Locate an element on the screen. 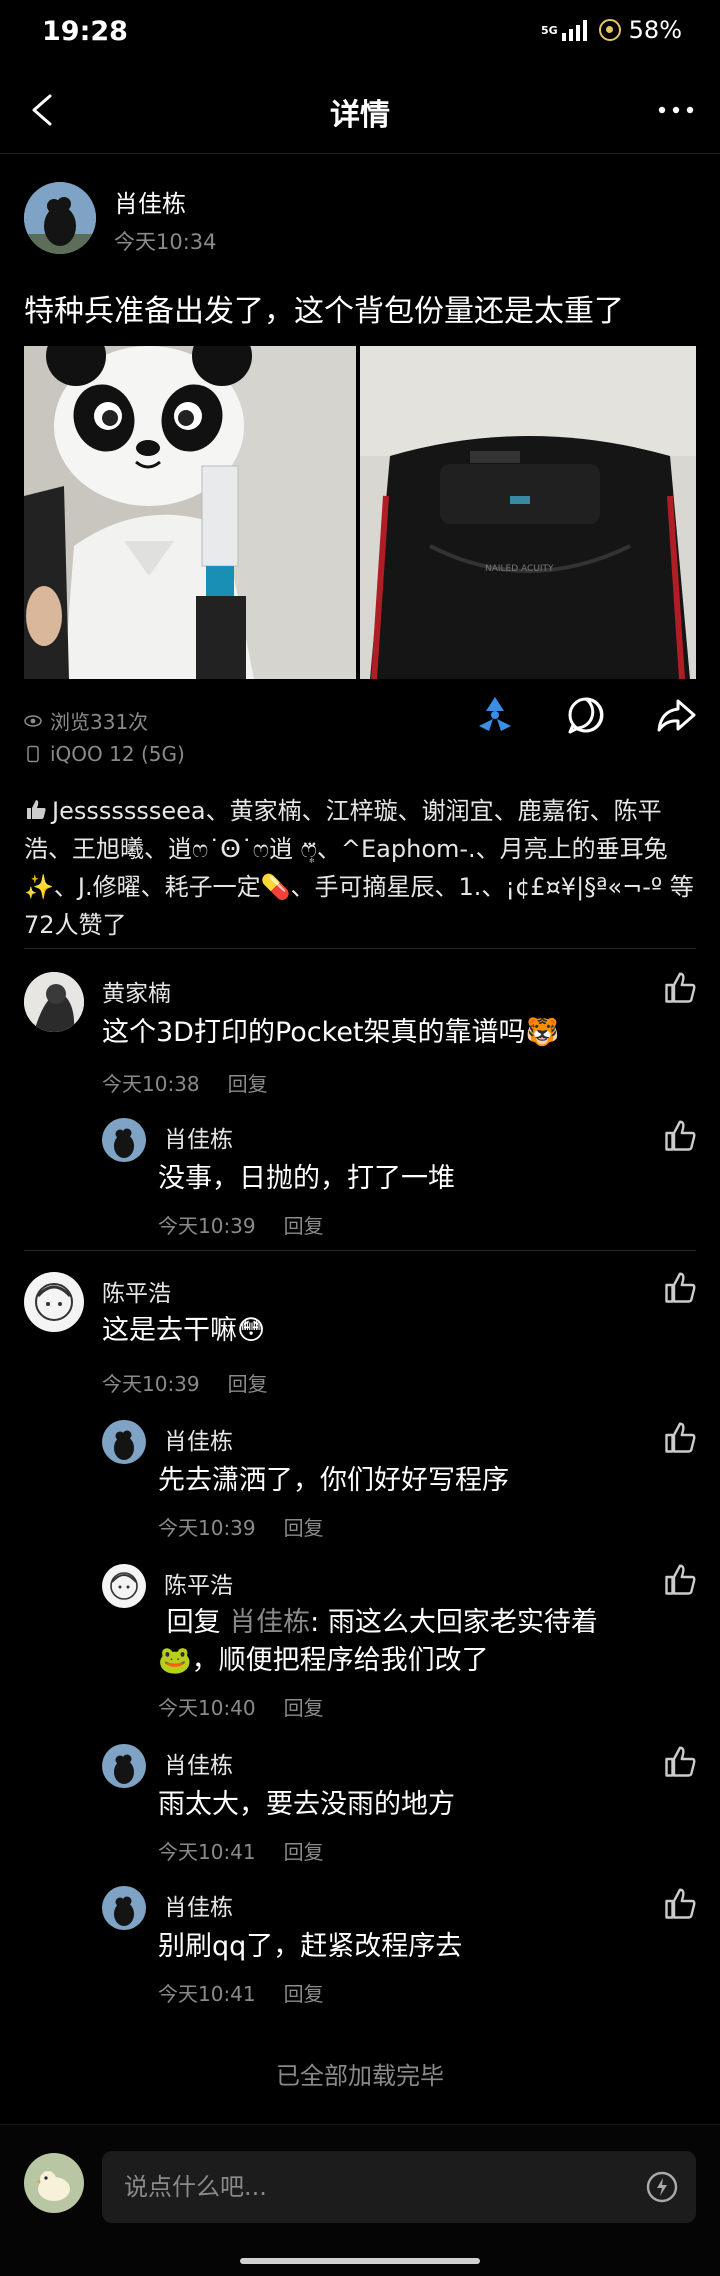  view-count-text: 浏览331次 is located at coordinates (99, 722).